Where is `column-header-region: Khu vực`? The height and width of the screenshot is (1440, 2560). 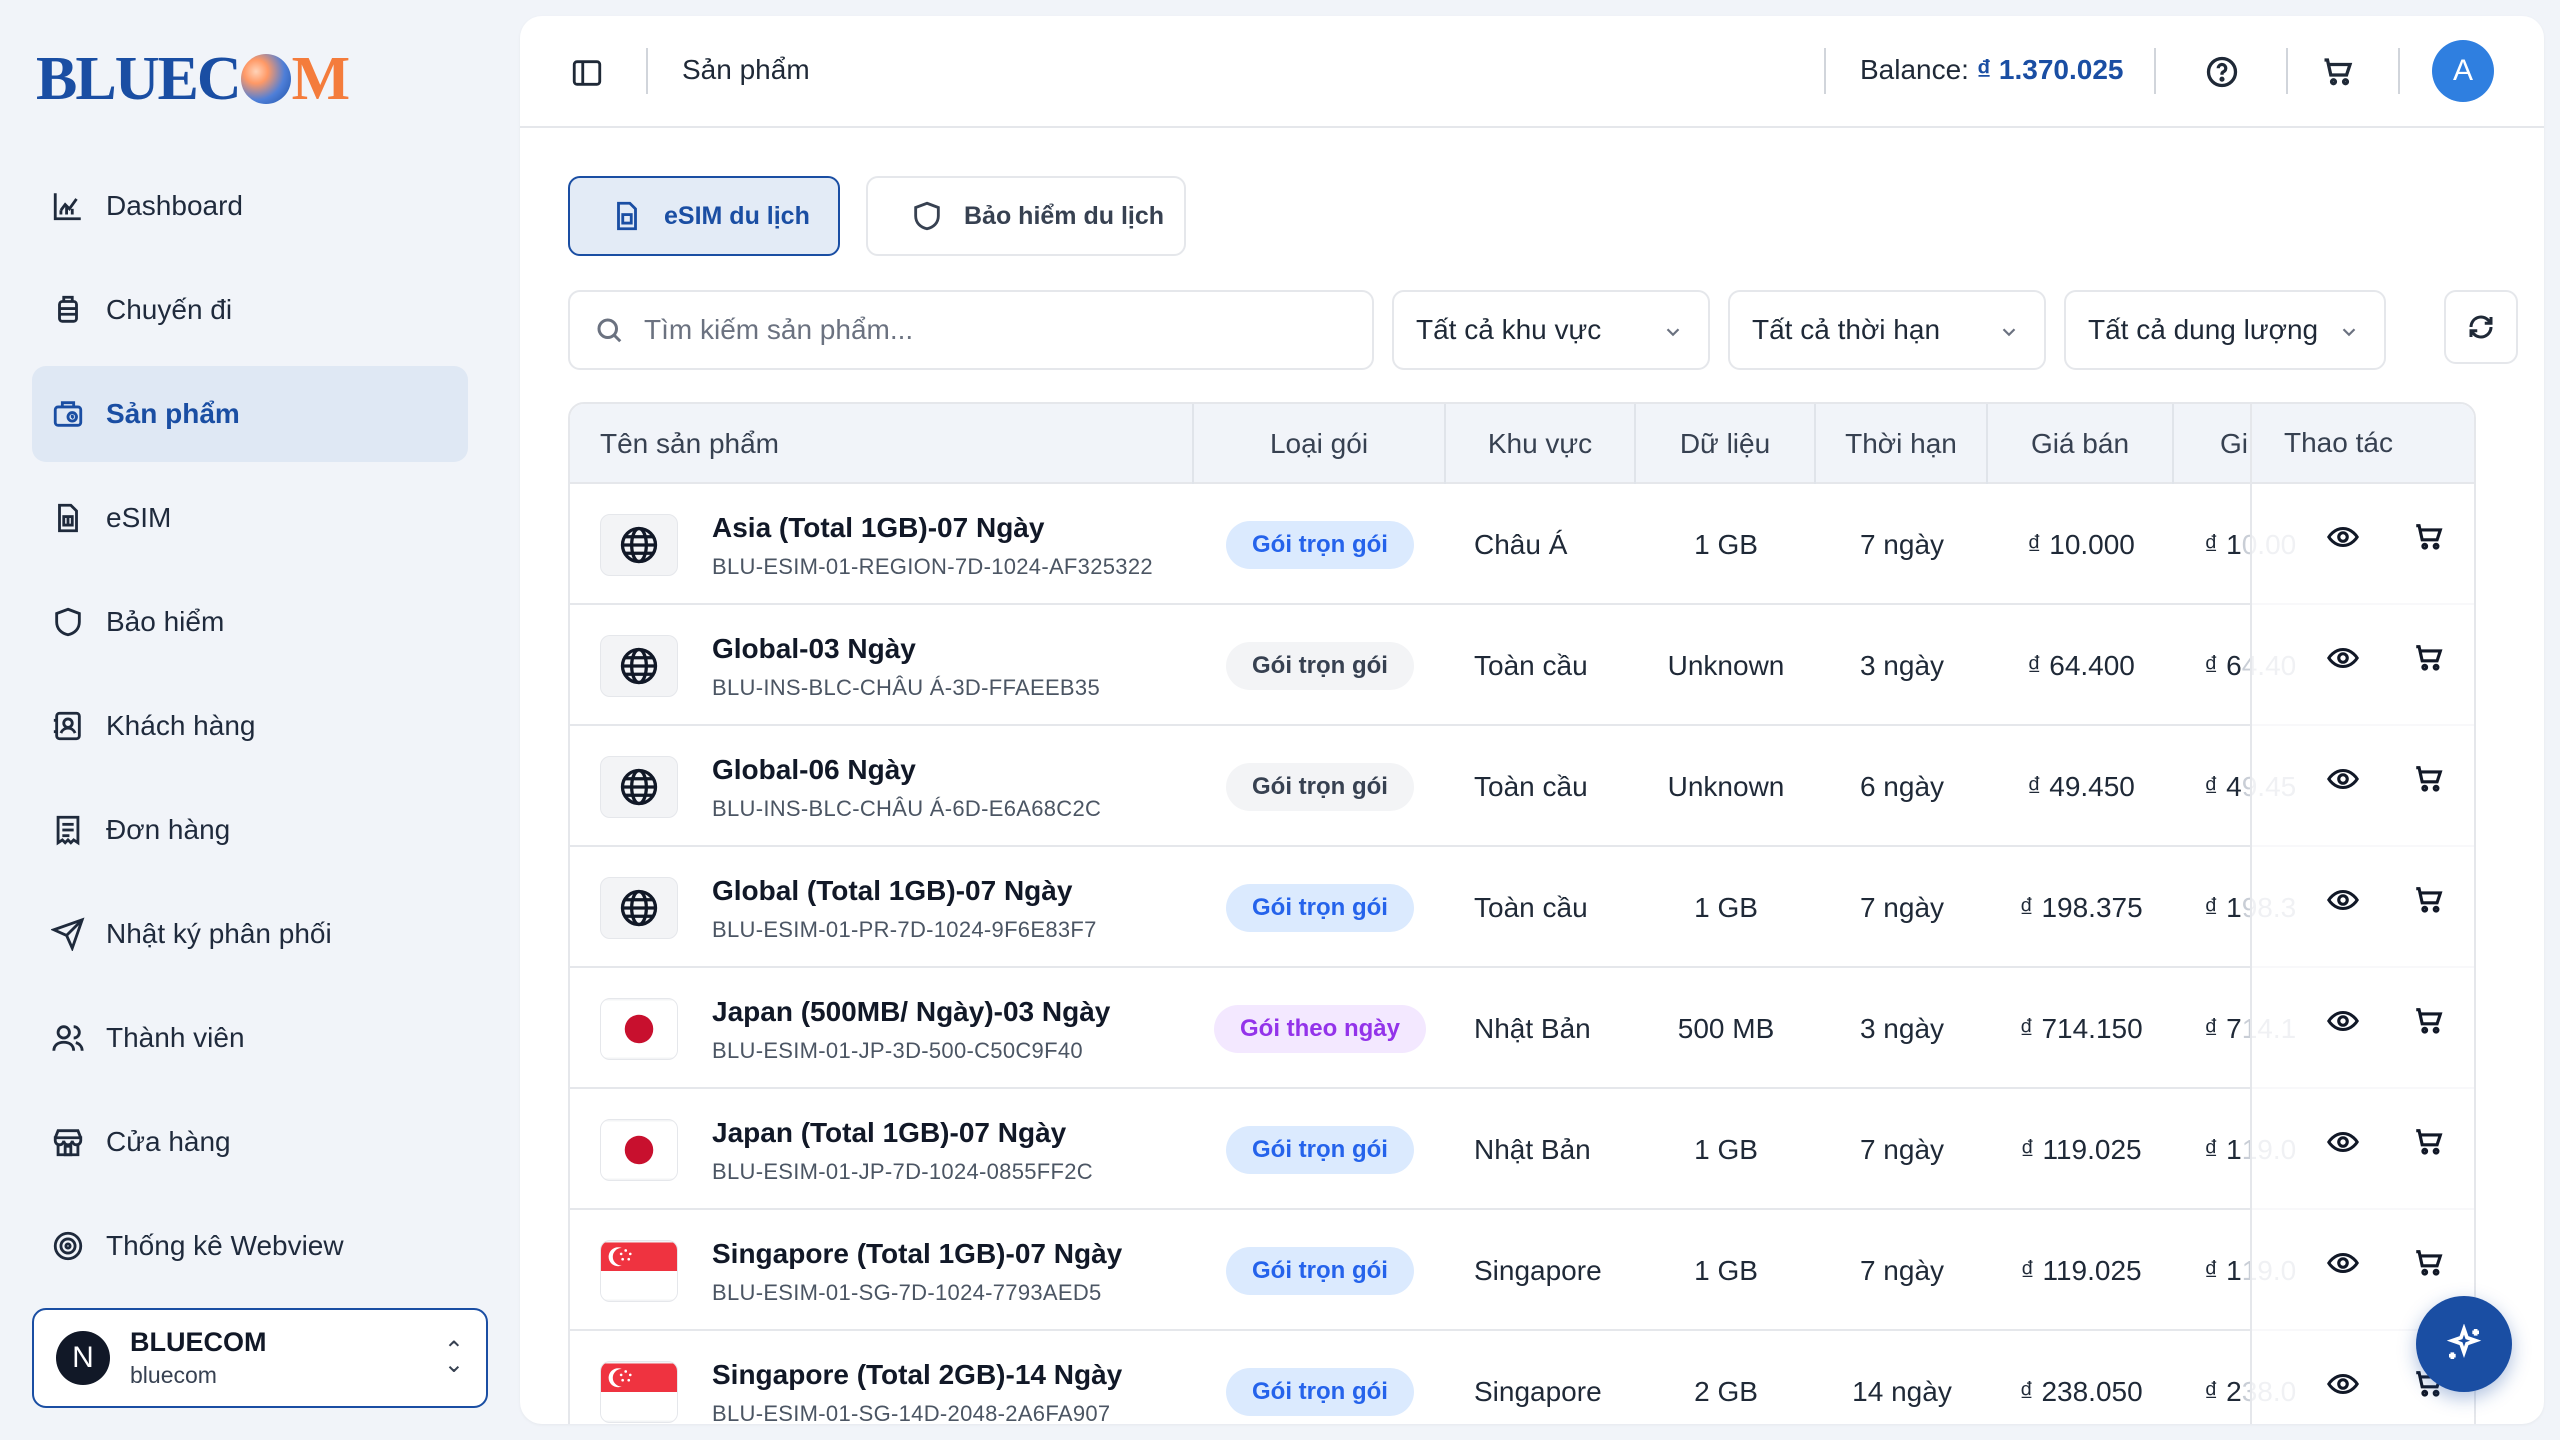
column-header-region: Khu vực is located at coordinates (1541, 444).